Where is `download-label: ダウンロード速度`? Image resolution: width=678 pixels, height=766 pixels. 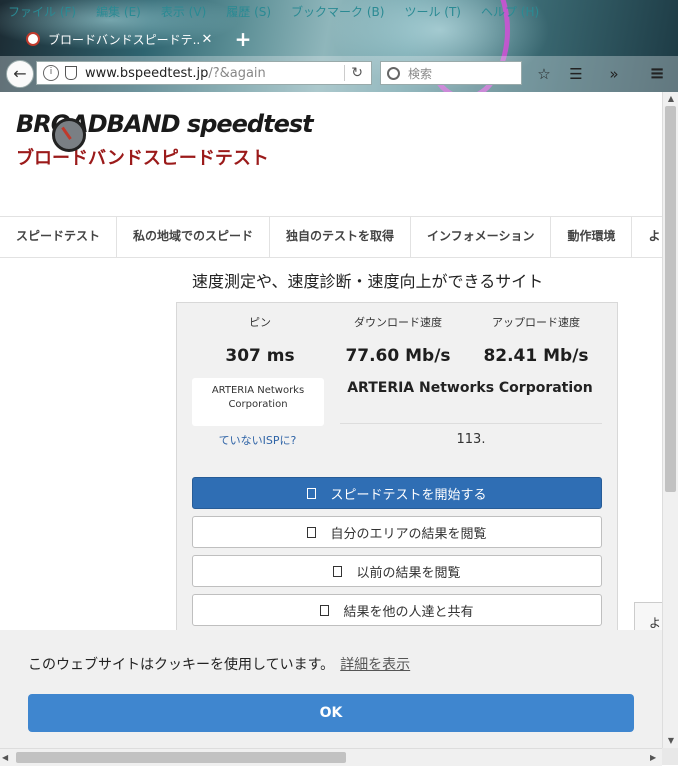 download-label: ダウンロード速度 is located at coordinates (398, 322).